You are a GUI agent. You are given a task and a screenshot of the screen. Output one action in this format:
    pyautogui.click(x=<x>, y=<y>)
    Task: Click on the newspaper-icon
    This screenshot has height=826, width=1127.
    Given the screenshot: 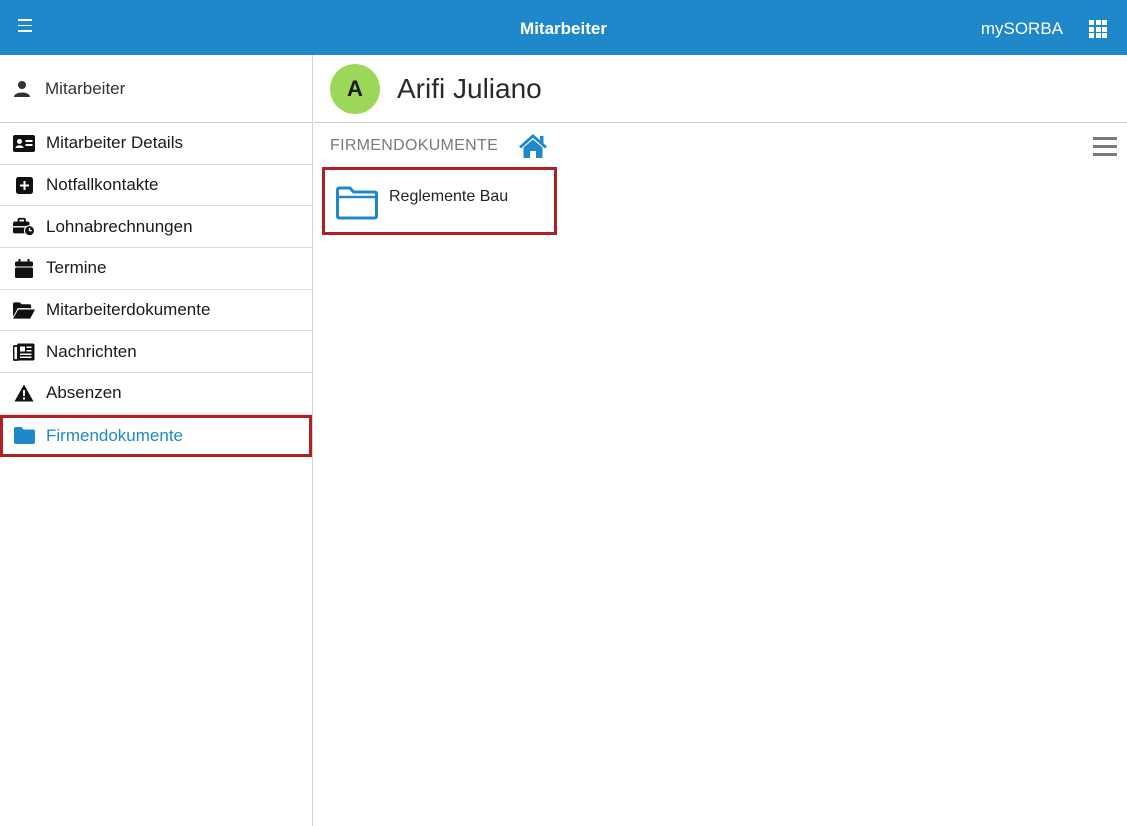 What is the action you would take?
    pyautogui.click(x=24, y=352)
    